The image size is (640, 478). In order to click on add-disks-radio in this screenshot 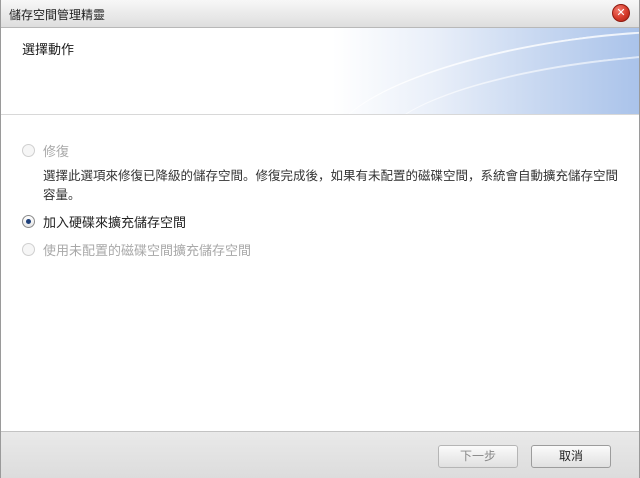, I will do `click(28, 221)`.